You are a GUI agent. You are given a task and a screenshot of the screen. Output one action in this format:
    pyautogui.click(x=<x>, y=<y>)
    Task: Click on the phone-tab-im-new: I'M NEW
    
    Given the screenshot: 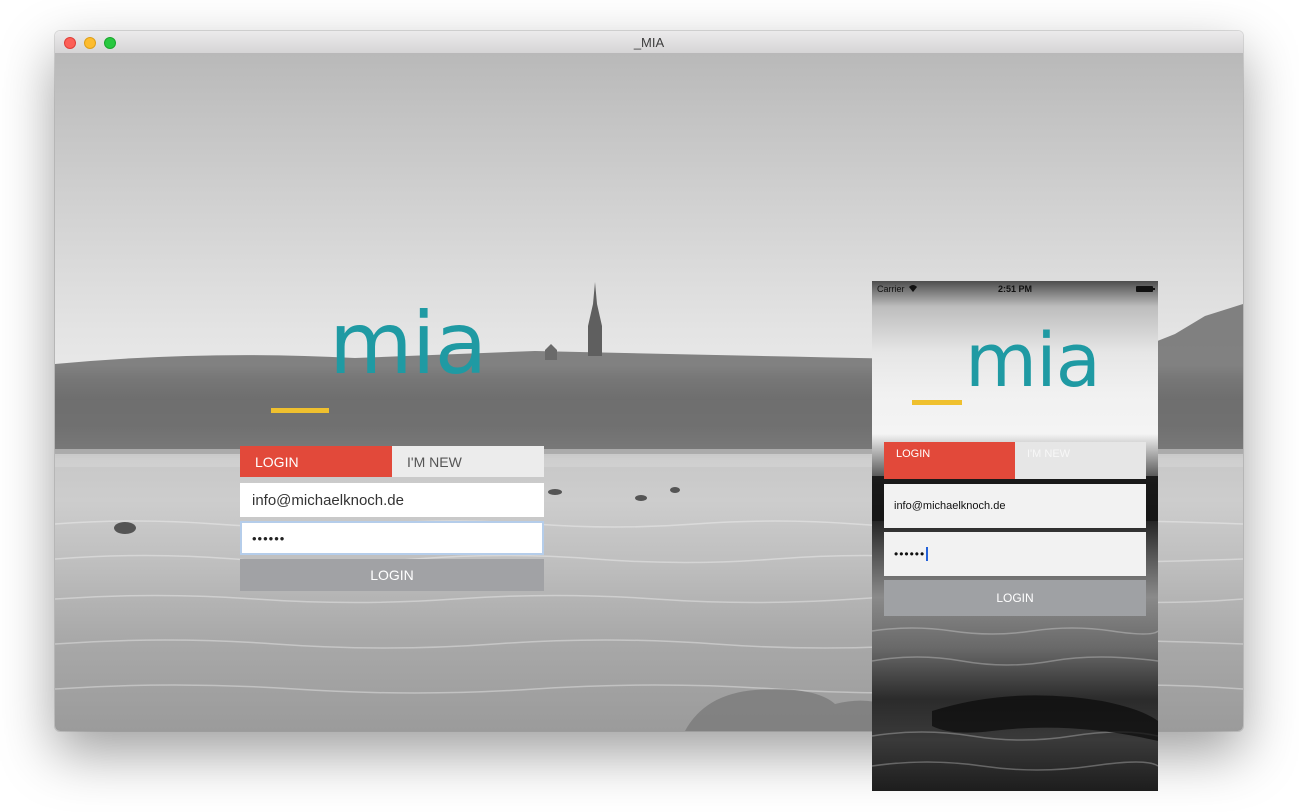 What is the action you would take?
    pyautogui.click(x=1080, y=460)
    